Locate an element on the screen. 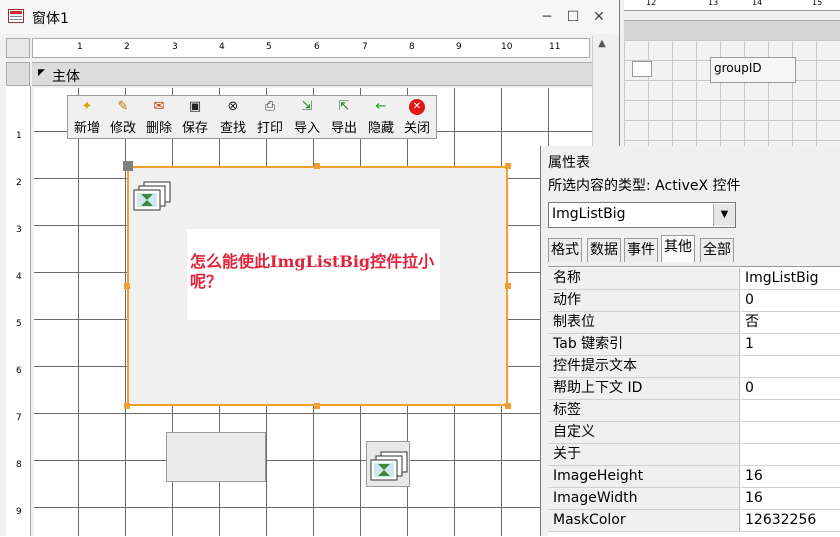 The height and width of the screenshot is (537, 840). property-name: 帮助上下文 ID is located at coordinates (644, 388).